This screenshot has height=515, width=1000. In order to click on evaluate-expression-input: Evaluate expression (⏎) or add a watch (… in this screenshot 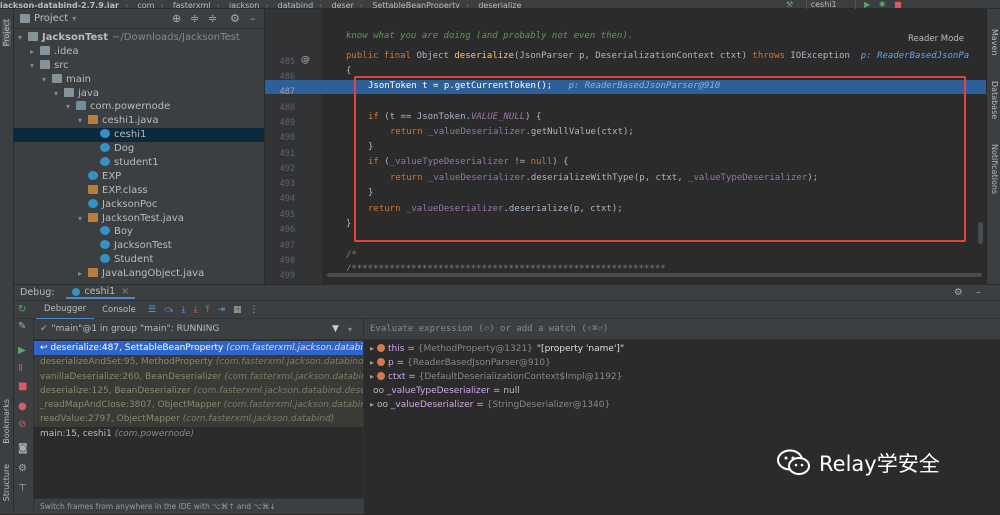, I will do `click(682, 329)`.